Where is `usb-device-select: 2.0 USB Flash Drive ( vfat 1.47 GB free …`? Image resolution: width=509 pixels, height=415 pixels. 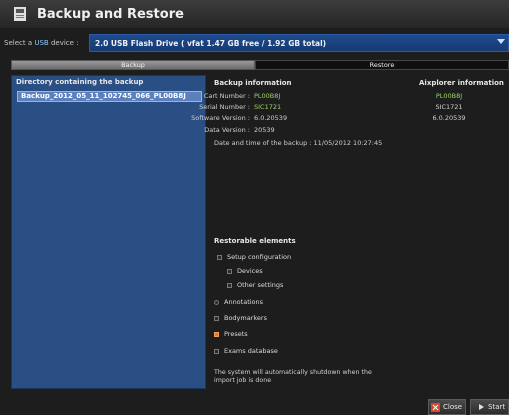 usb-device-select: 2.0 USB Flash Drive ( vfat 1.47 GB free … is located at coordinates (299, 43).